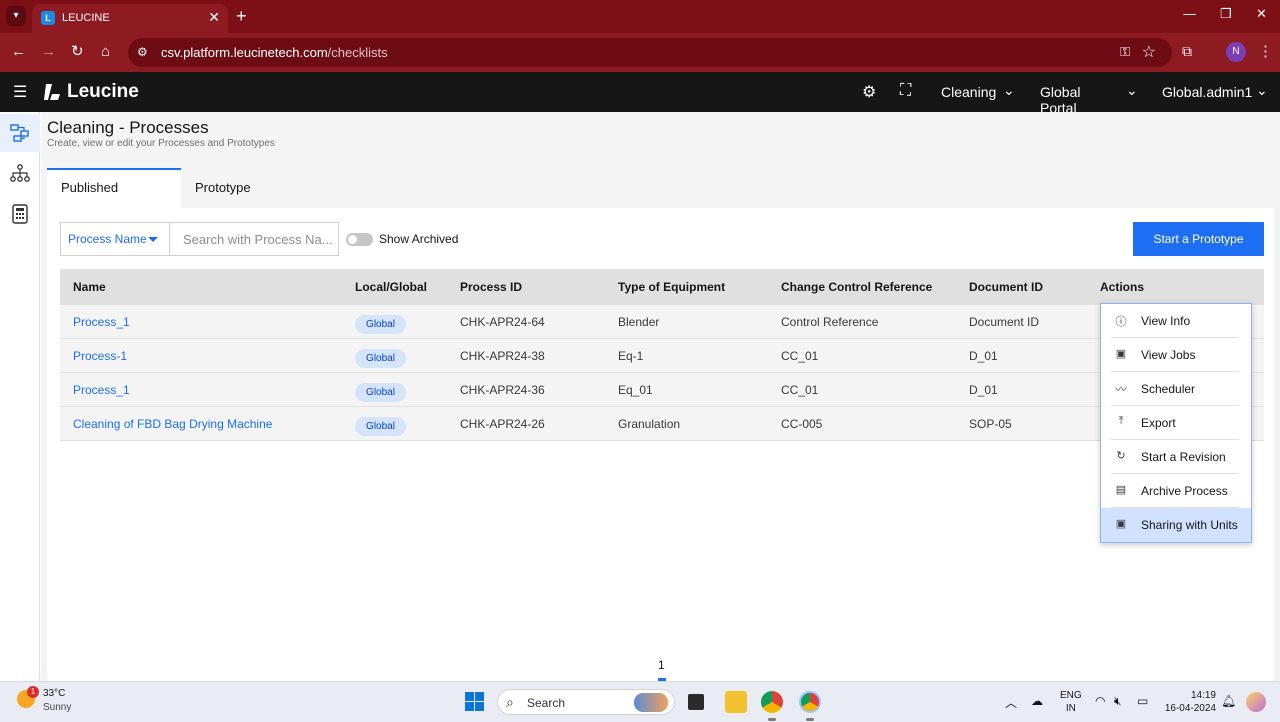 The image size is (1280, 722). Describe the element at coordinates (214, 17) in the screenshot. I see `tab-close-icon: ✕` at that location.